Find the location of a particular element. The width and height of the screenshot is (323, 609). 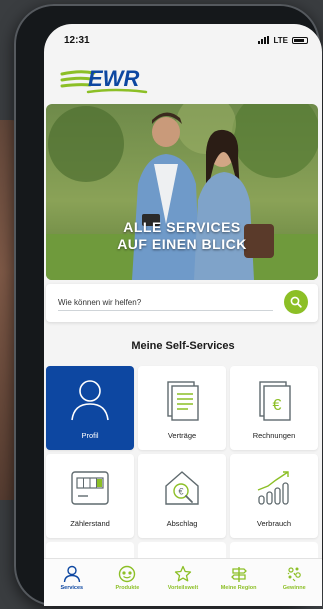

hero-headline: ALLE SERVICES AUF EINEN BLICK is located at coordinates (182, 236).